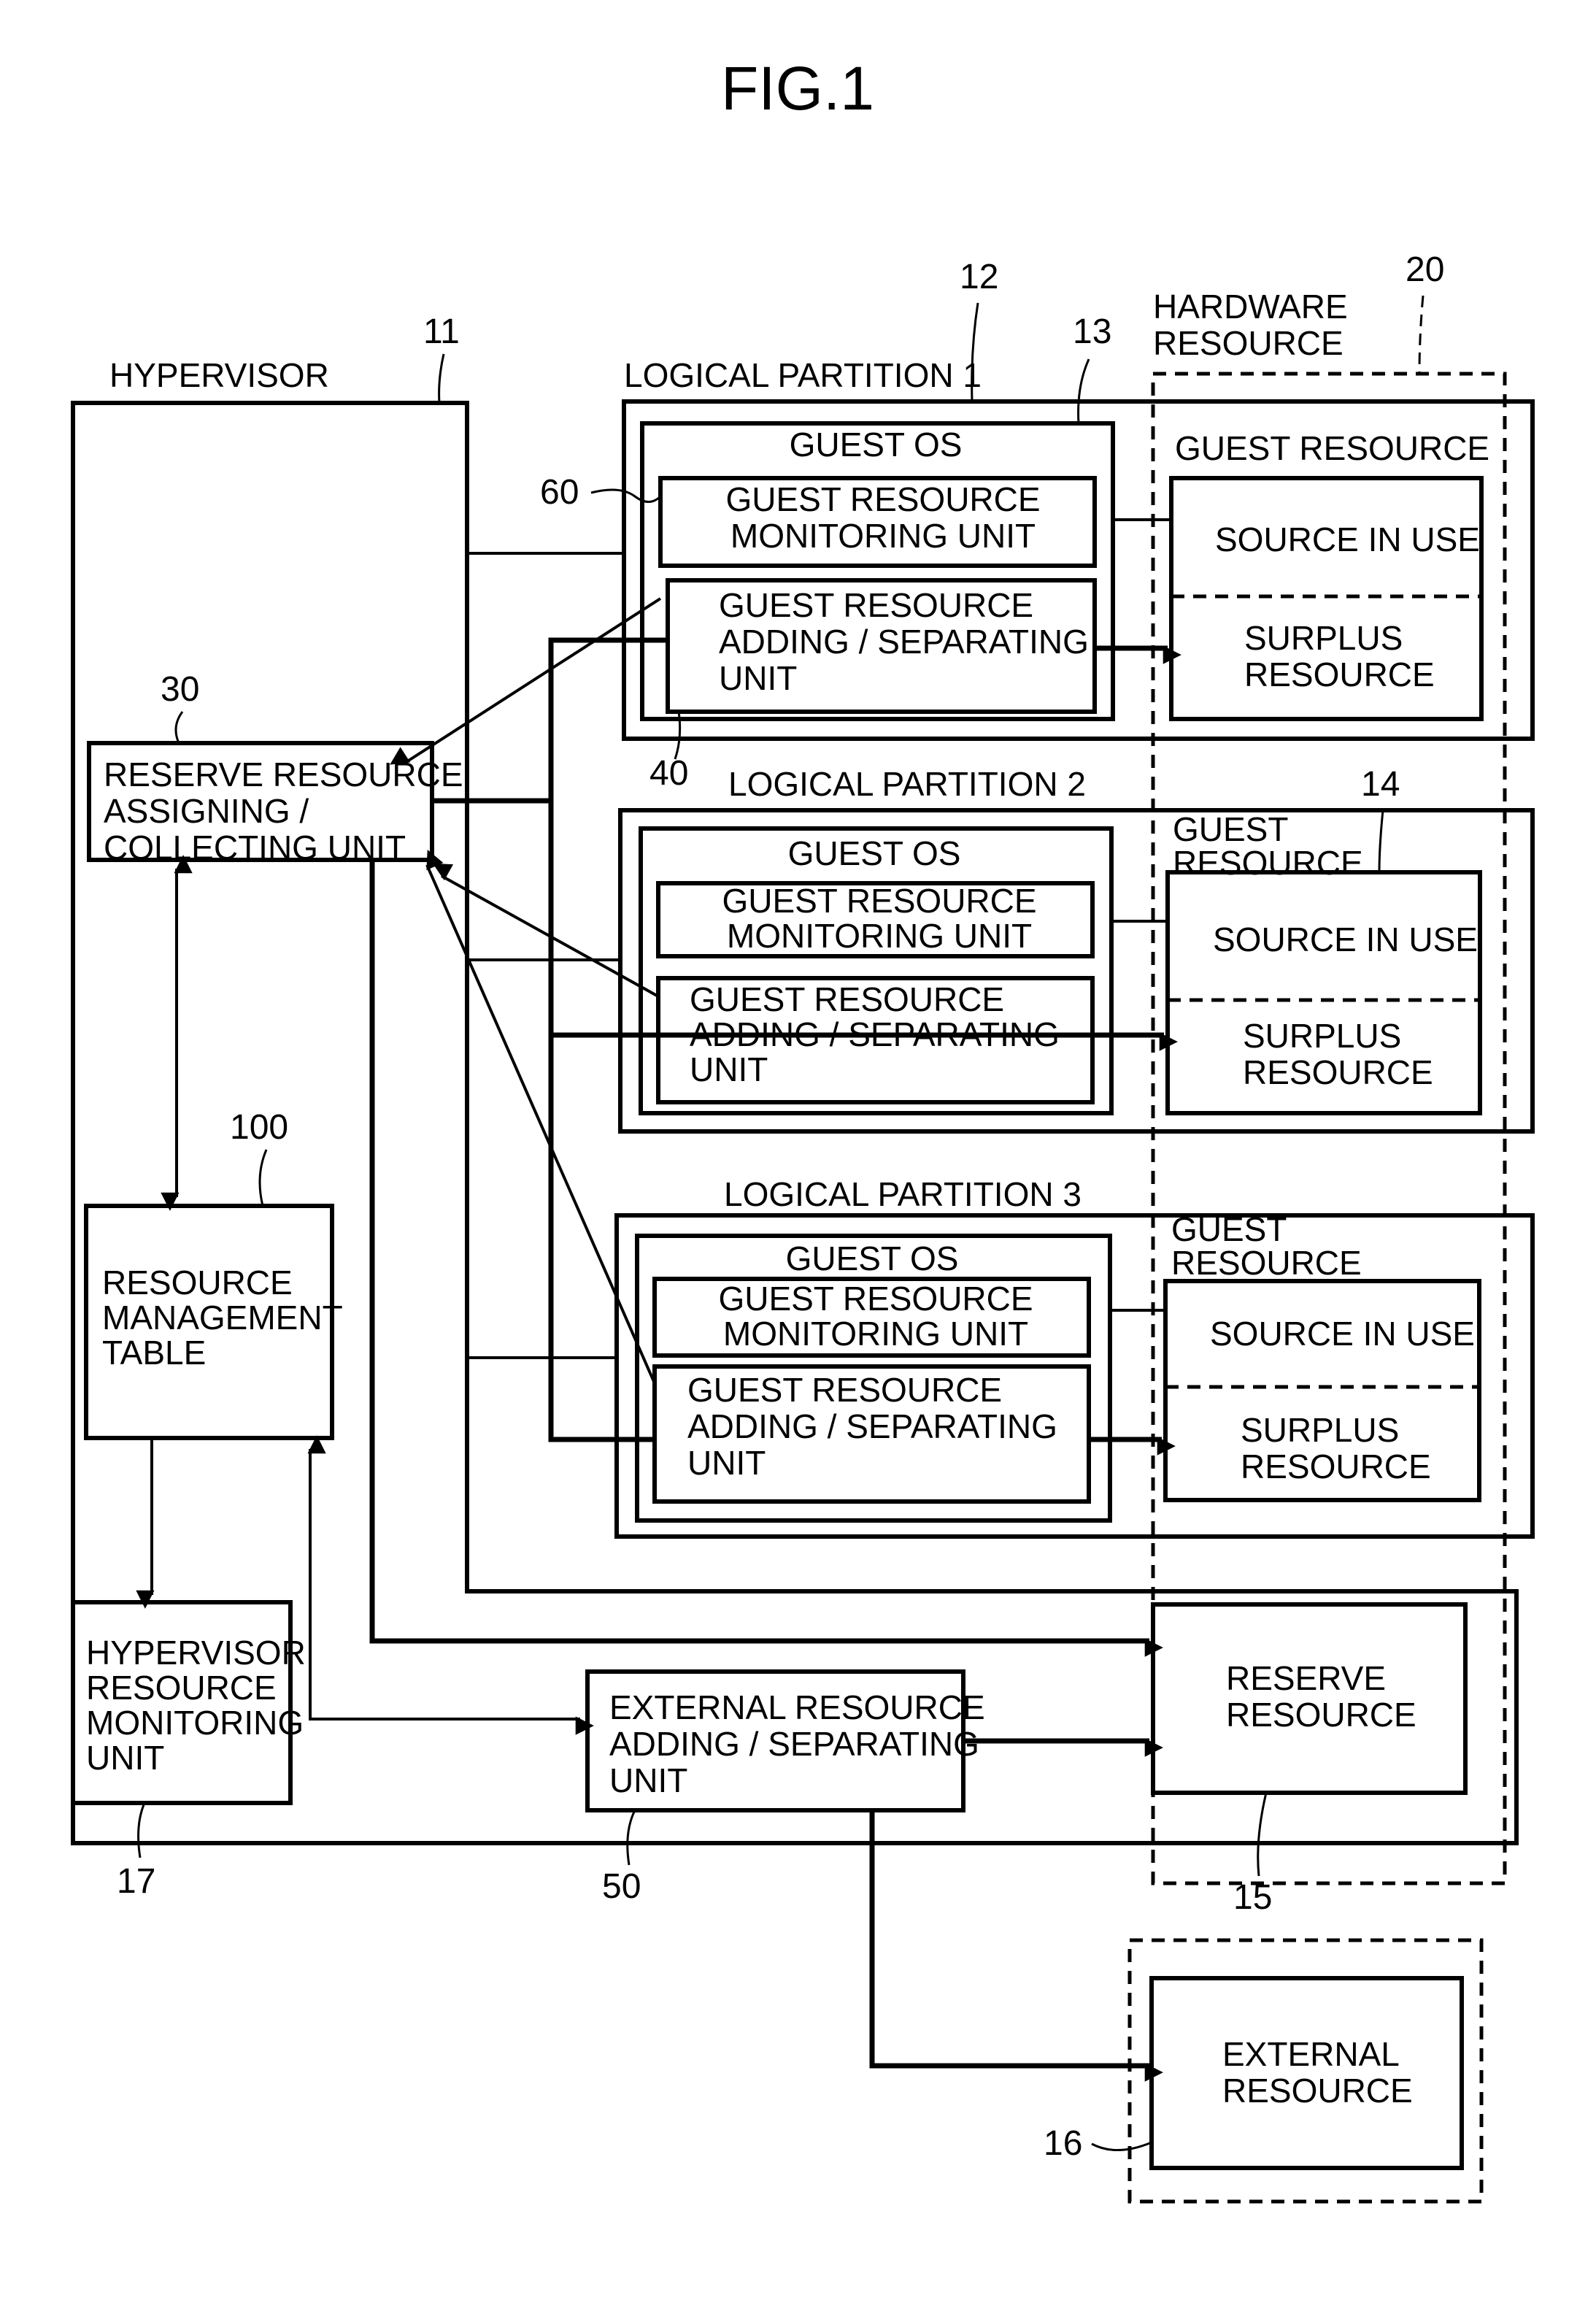  What do you see at coordinates (559, 493) in the screenshot?
I see `ref-60: 60` at bounding box center [559, 493].